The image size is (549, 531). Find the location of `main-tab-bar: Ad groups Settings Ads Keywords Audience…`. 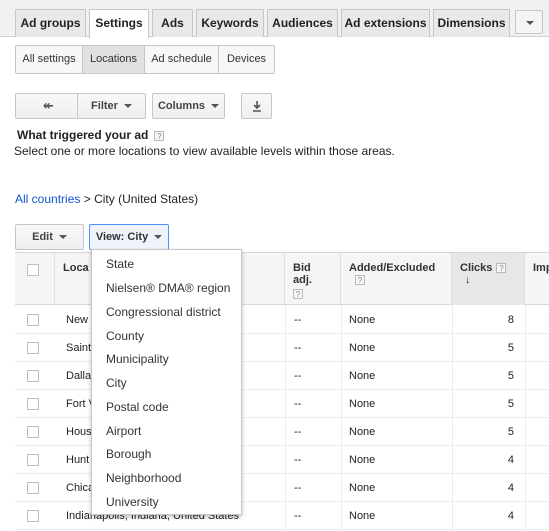

main-tab-bar: Ad groups Settings Ads Keywords Audience… is located at coordinates (274, 19).